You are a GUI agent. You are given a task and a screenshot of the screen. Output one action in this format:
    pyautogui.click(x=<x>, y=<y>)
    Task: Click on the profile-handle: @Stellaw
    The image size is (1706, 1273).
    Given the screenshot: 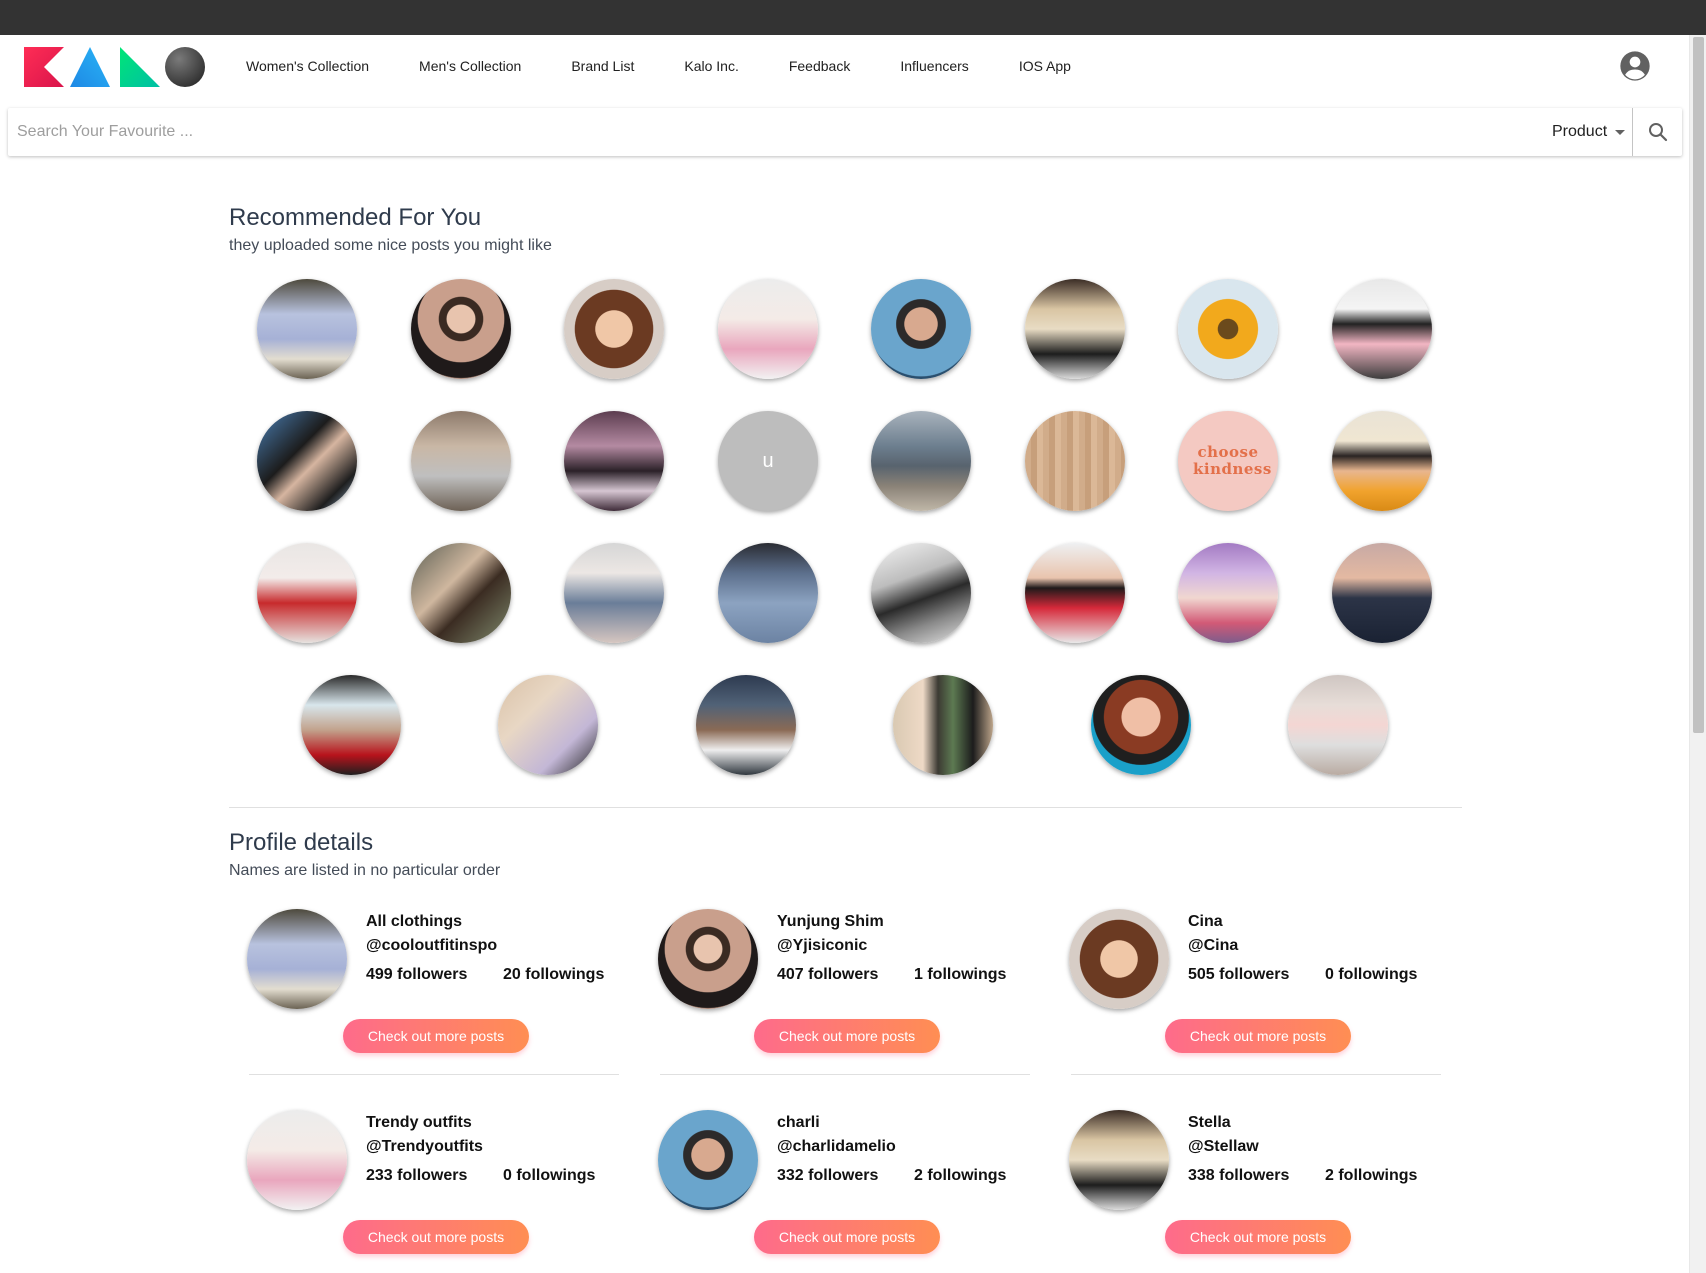 What is the action you would take?
    pyautogui.click(x=1223, y=1146)
    